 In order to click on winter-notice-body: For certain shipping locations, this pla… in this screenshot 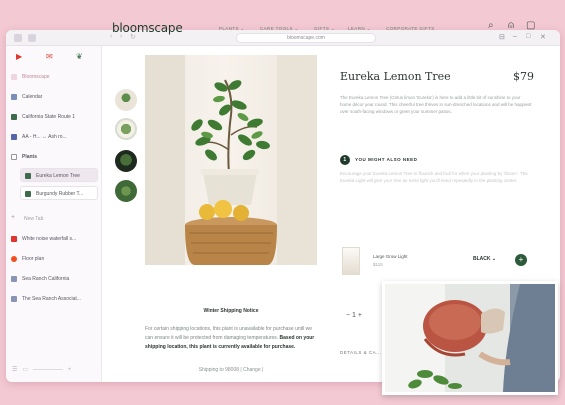, I will do `click(230, 338)`.